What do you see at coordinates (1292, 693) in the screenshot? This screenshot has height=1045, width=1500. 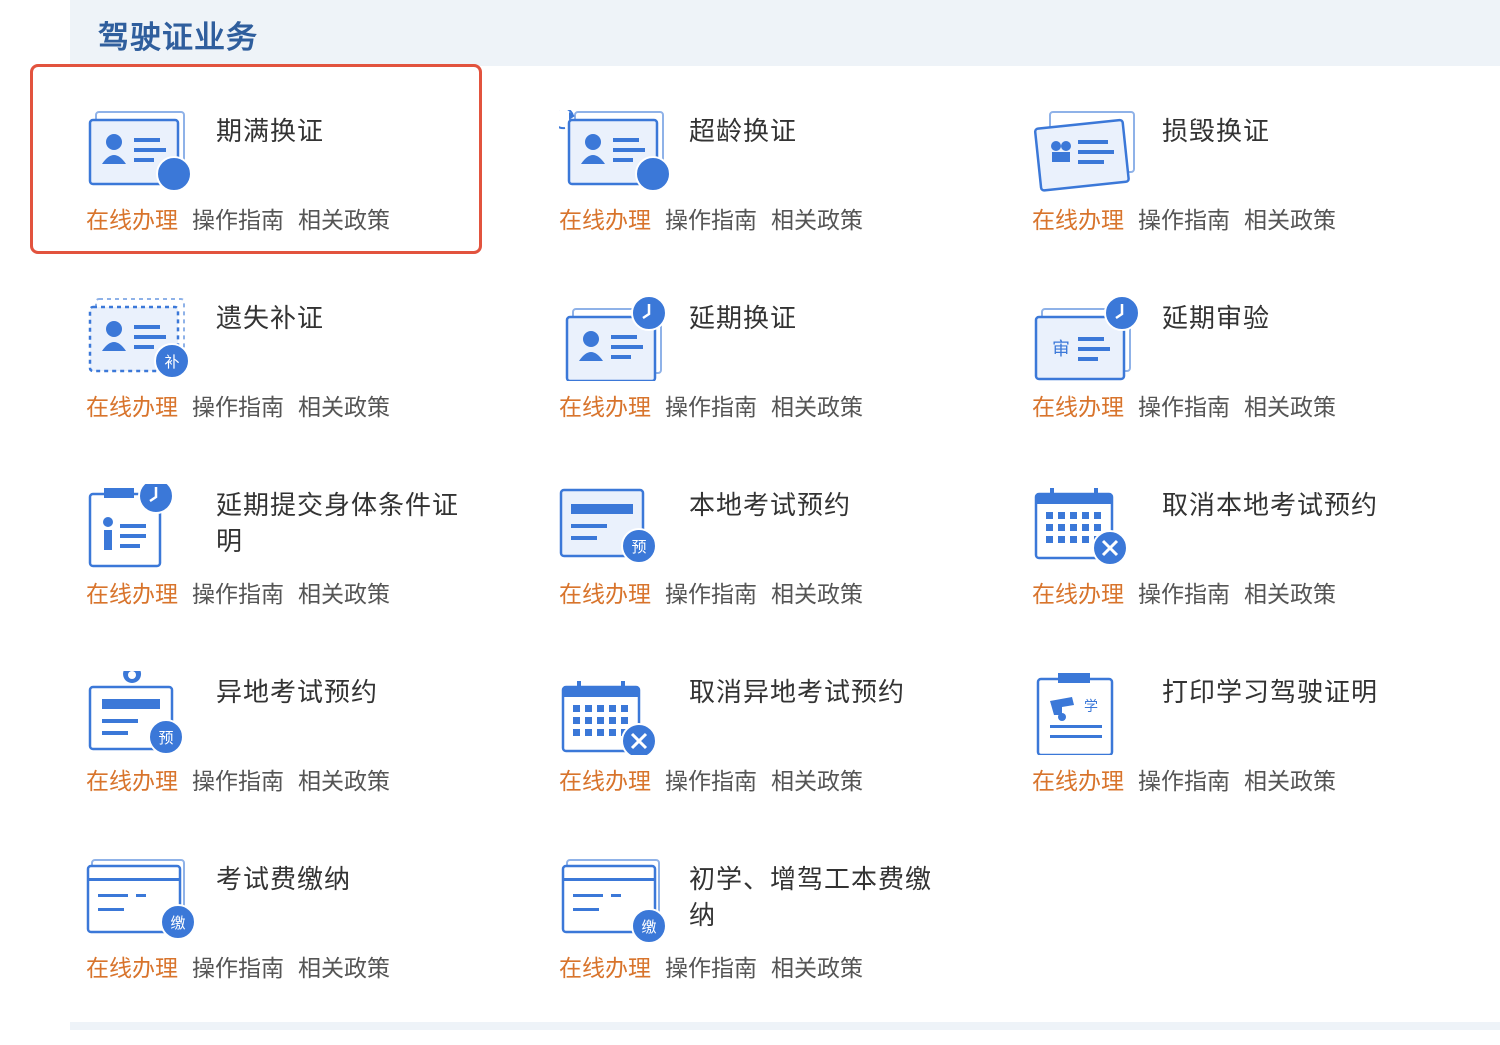 I see `service-title: 打印学习驾驶证明` at bounding box center [1292, 693].